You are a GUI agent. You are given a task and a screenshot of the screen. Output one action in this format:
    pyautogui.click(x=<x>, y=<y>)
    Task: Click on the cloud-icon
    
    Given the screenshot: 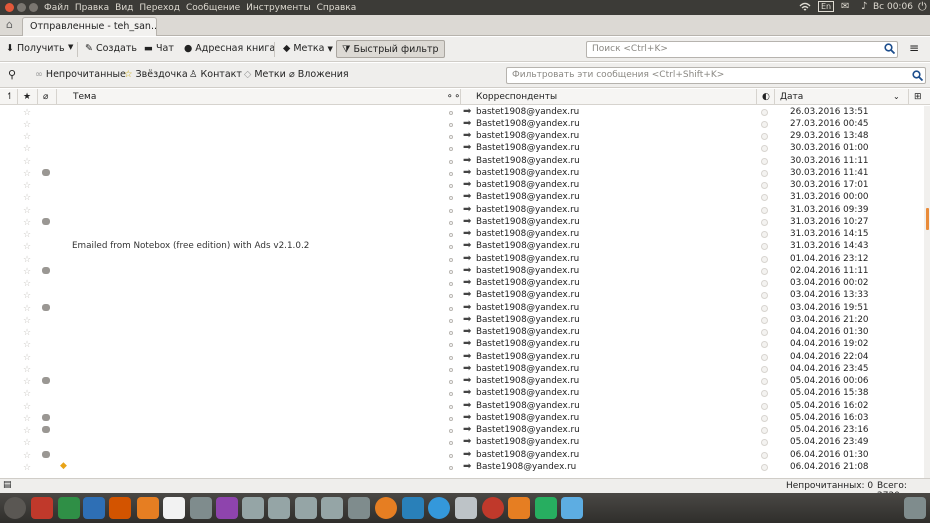 What is the action you would take?
    pyautogui.click(x=572, y=508)
    